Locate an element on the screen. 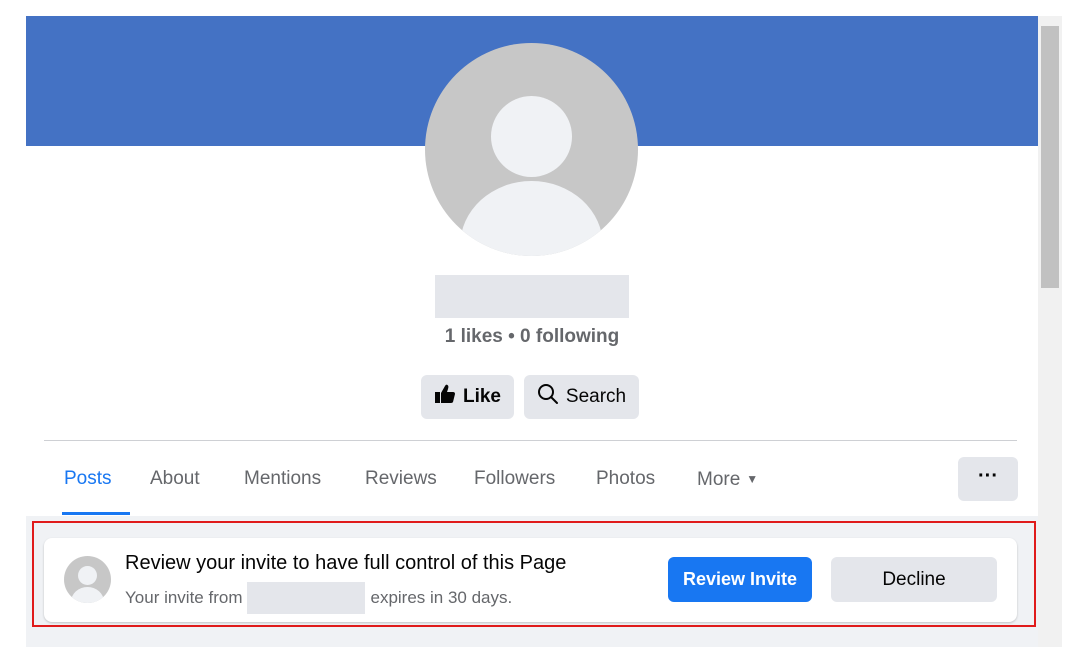 The image size is (1067, 647). tab-reviews: Reviews is located at coordinates (401, 486).